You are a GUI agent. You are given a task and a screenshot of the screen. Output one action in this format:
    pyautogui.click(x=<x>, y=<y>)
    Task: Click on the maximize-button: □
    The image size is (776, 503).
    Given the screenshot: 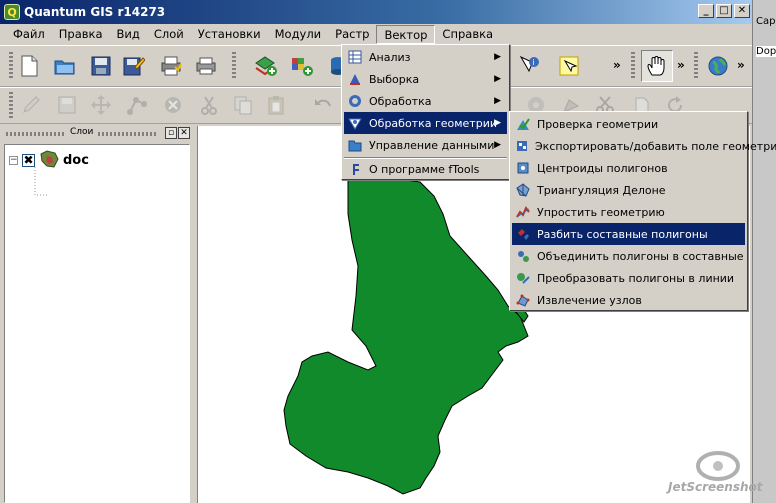 What is the action you would take?
    pyautogui.click(x=724, y=11)
    